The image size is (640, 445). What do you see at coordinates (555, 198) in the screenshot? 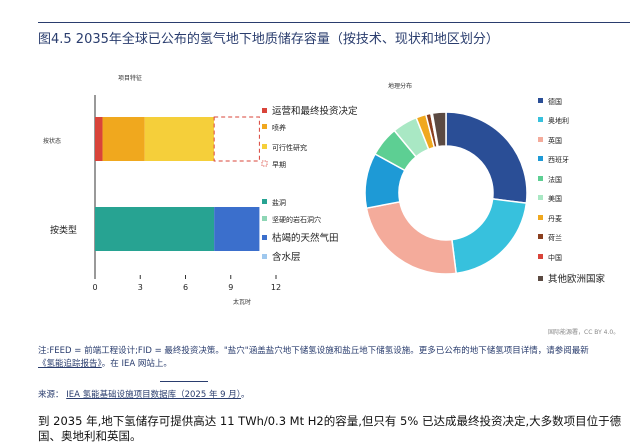
I see `pie-legend-label-5: 美国` at bounding box center [555, 198].